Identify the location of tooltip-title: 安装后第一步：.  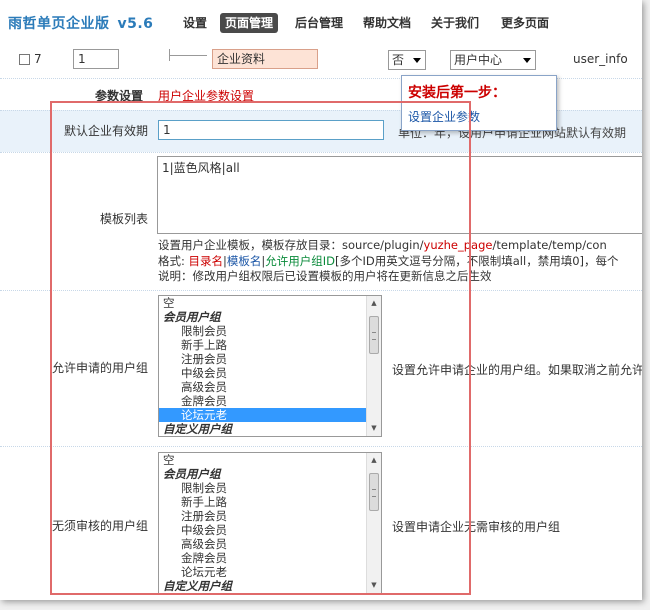
(457, 93).